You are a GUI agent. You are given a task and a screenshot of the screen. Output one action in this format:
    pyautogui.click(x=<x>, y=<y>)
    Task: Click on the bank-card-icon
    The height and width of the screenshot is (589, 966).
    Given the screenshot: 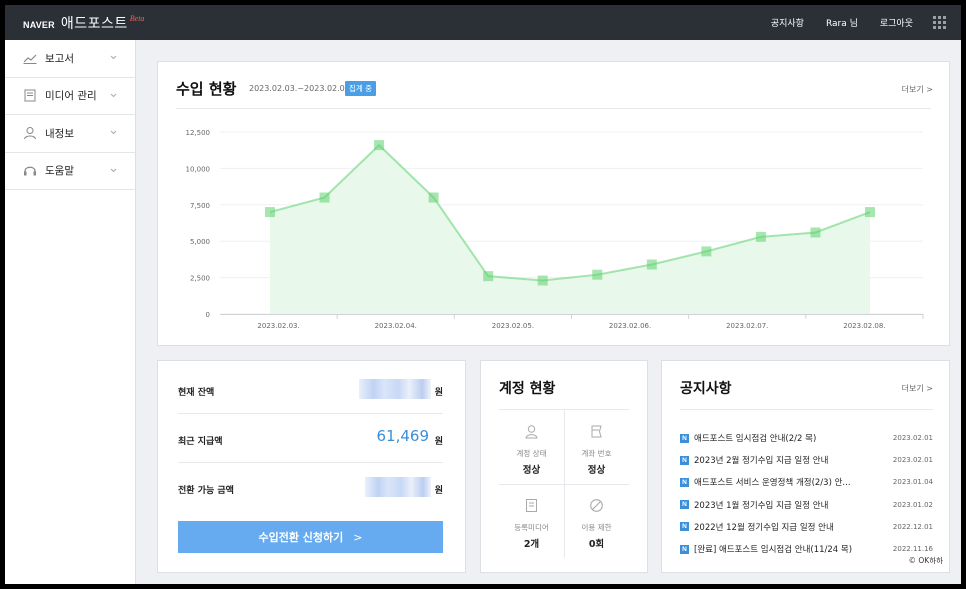 What is the action you would take?
    pyautogui.click(x=596, y=431)
    